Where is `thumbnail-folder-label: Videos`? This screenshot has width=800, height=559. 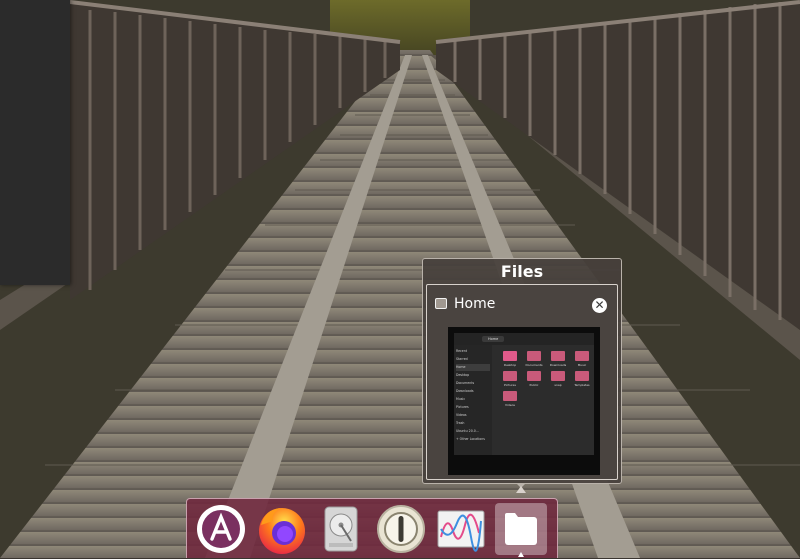
thumbnail-folder-label: Videos is located at coordinates (510, 405).